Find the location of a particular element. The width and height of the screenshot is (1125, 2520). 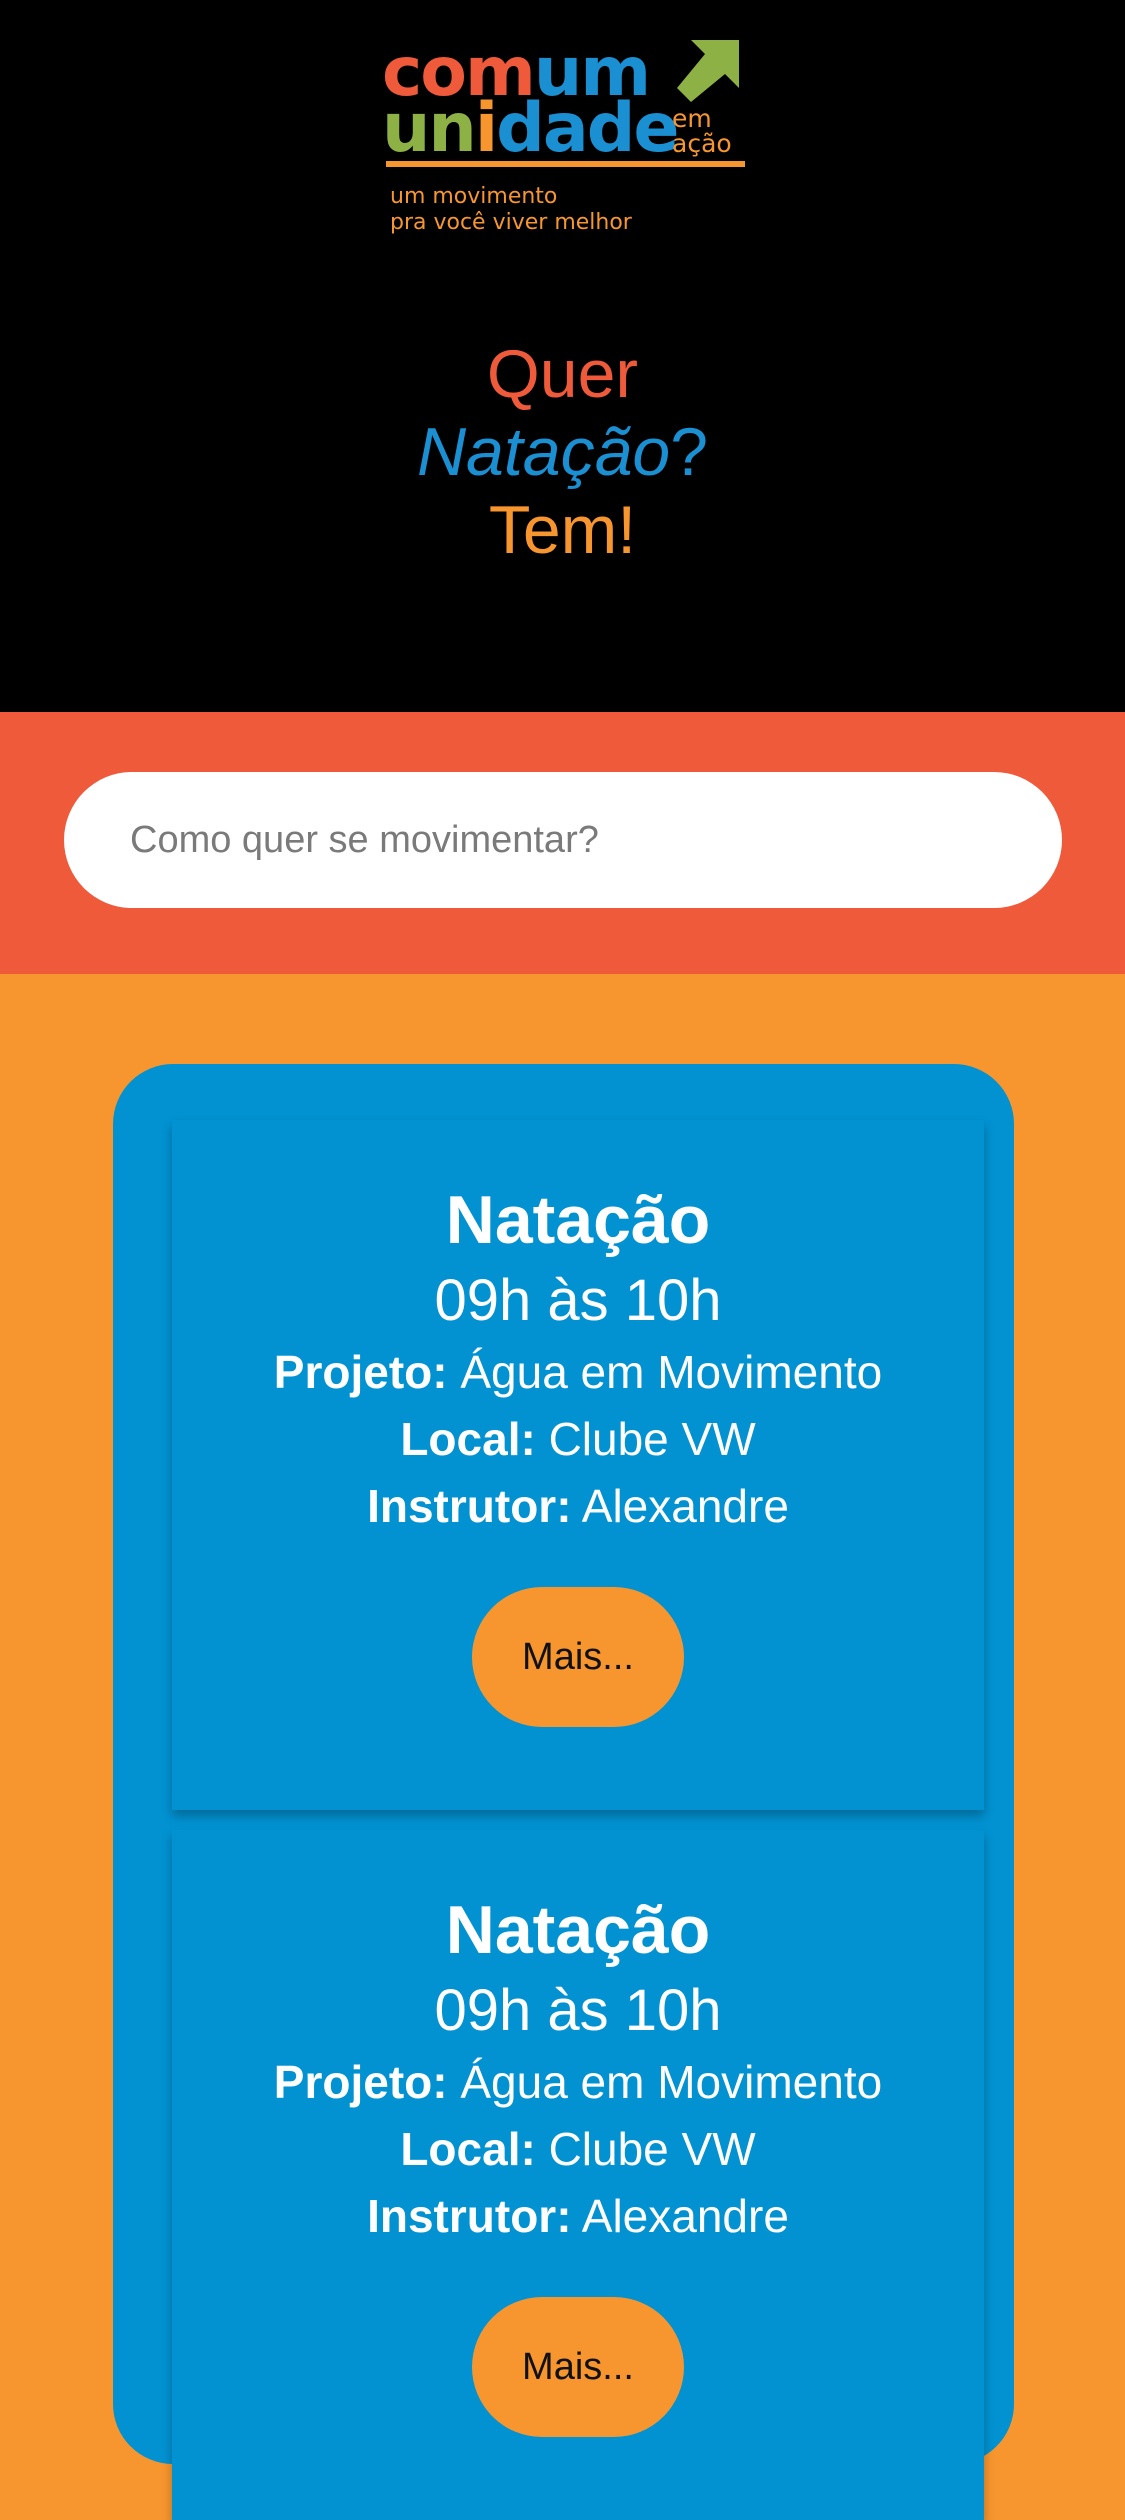

logo-tagline-2: pra você viver melhor is located at coordinates (511, 222).